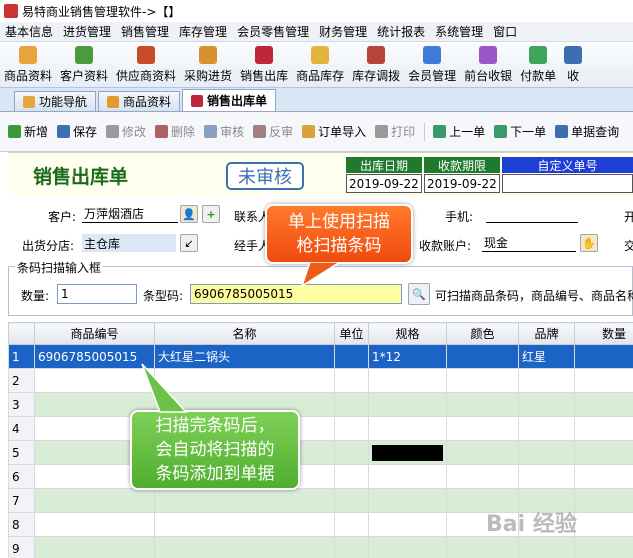  Describe the element at coordinates (208, 66) in the screenshot. I see `toolbar-button-4: 采购进货` at that location.